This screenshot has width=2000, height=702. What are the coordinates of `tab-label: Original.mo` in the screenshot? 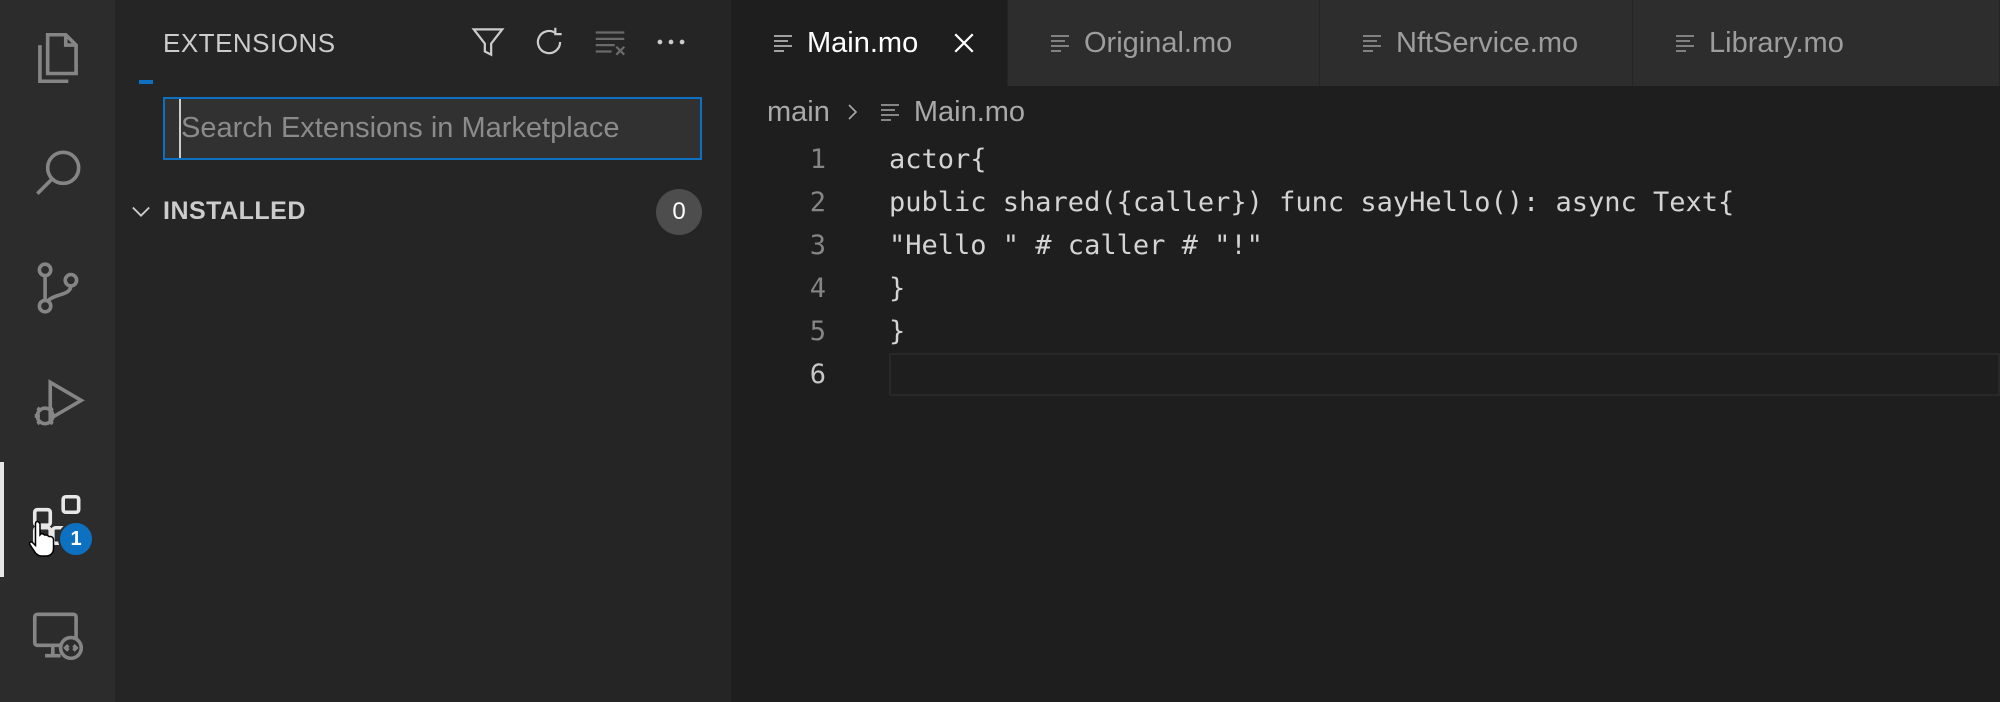 It's located at (1158, 42).